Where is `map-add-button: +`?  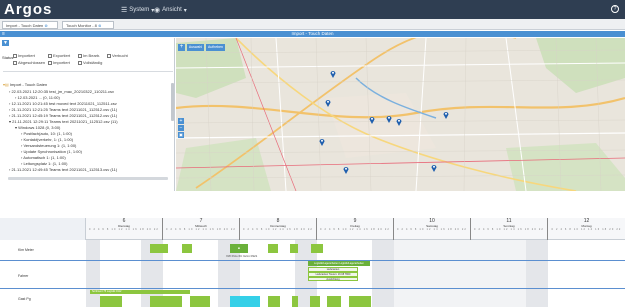 map-add-button: + is located at coordinates (181, 47).